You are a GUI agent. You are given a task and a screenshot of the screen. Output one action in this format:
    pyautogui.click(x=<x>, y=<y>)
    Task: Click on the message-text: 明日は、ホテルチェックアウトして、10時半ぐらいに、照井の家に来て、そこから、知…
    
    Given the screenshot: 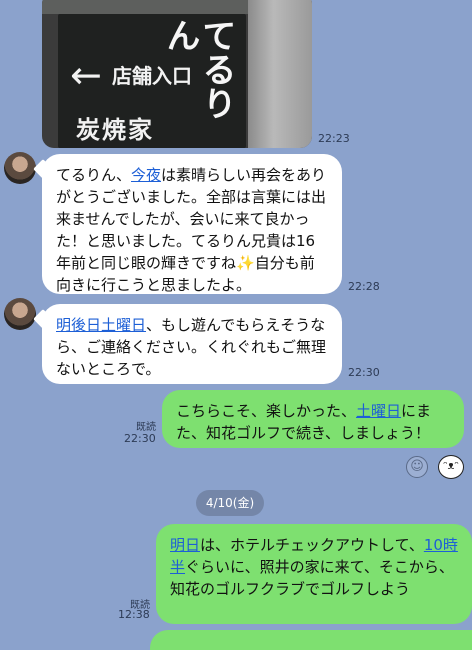 What is the action you would take?
    pyautogui.click(x=314, y=567)
    